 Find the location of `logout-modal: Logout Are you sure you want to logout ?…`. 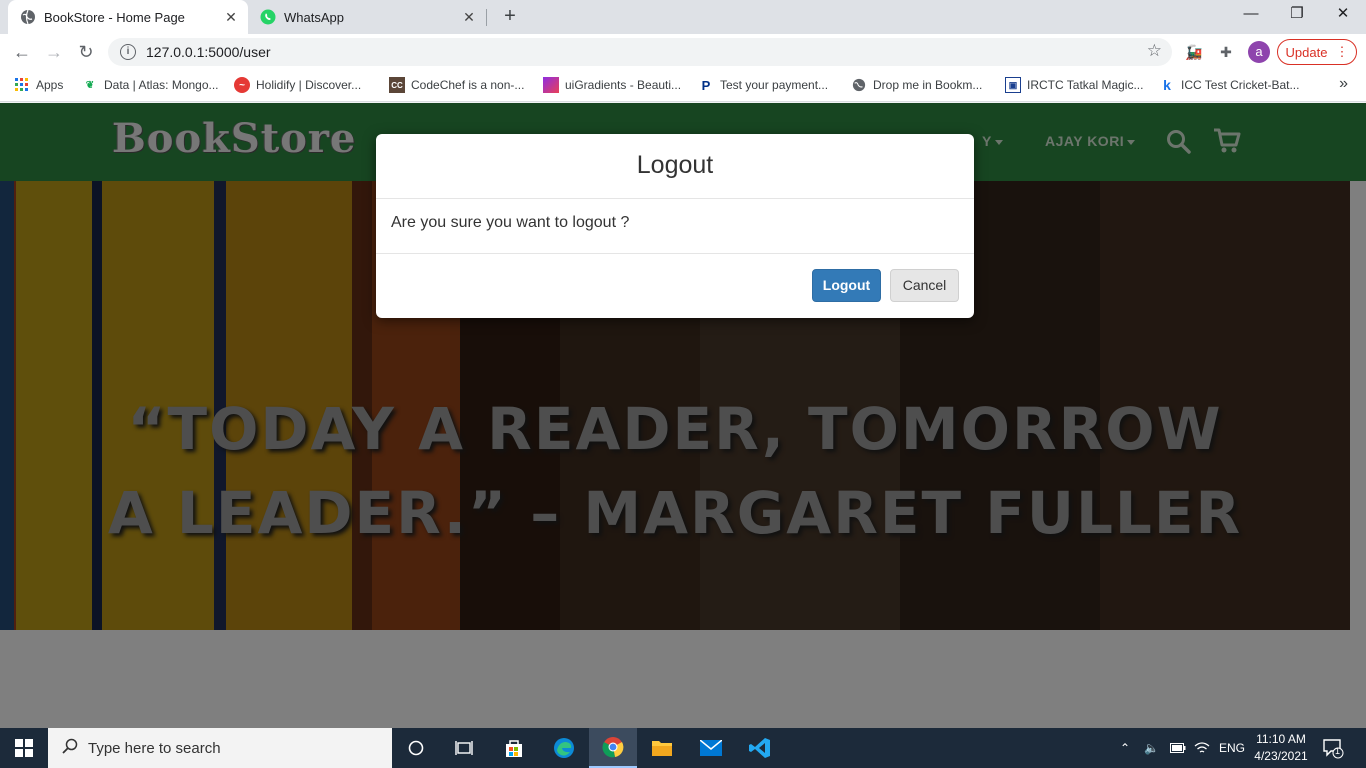

logout-modal: Logout Are you sure you want to logout ?… is located at coordinates (675, 226).